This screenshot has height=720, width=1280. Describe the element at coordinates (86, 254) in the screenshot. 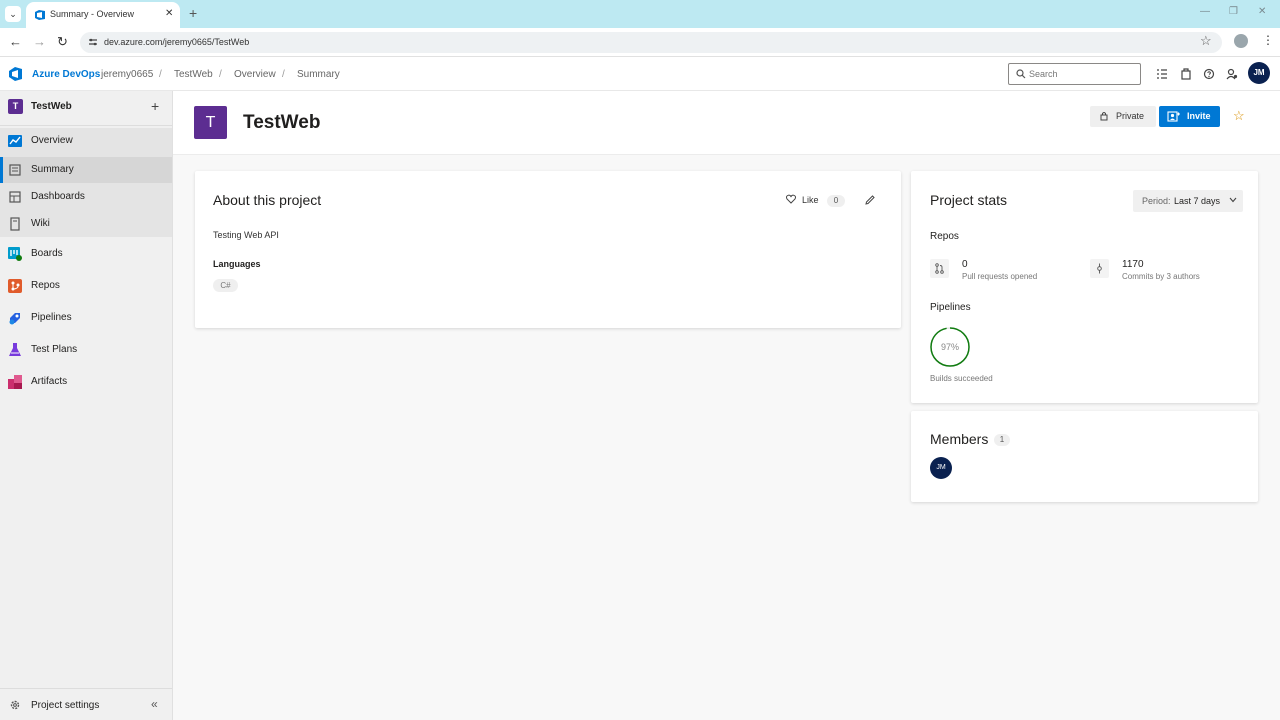

I see `sidebar-item-boards: Boards` at that location.